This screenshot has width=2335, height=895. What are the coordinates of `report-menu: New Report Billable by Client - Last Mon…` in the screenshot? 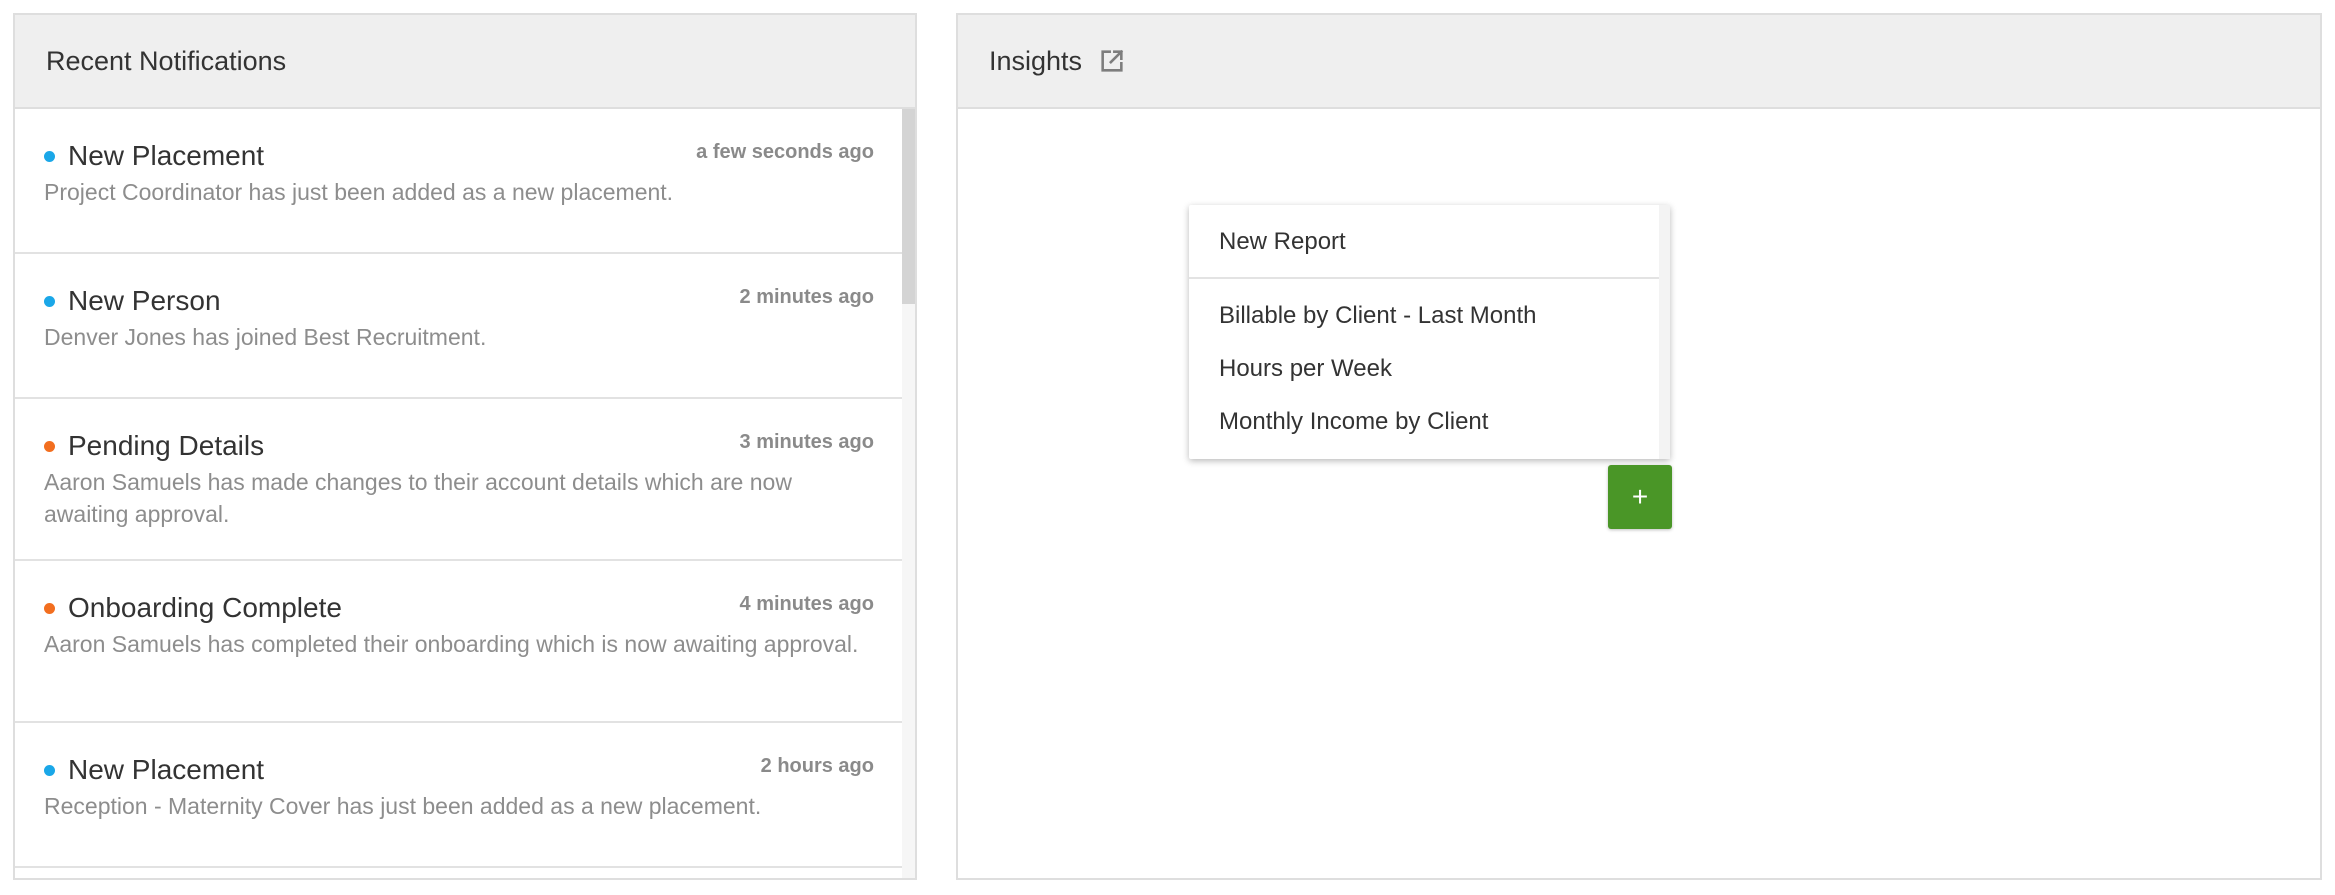 It's located at (1429, 332).